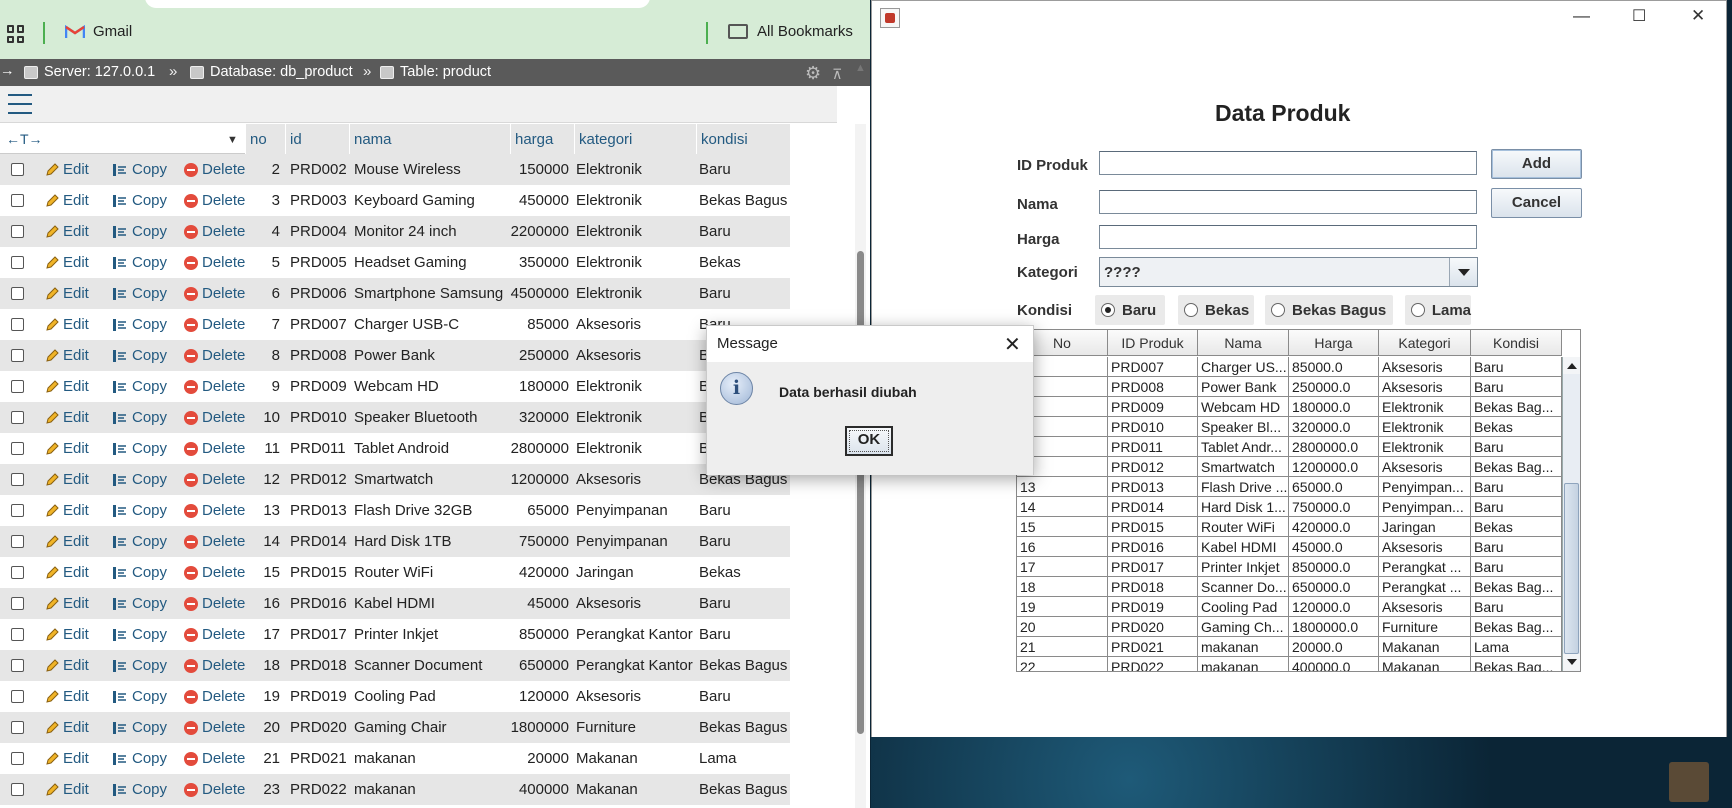  What do you see at coordinates (1536, 164) in the screenshot?
I see `add-button: Add` at bounding box center [1536, 164].